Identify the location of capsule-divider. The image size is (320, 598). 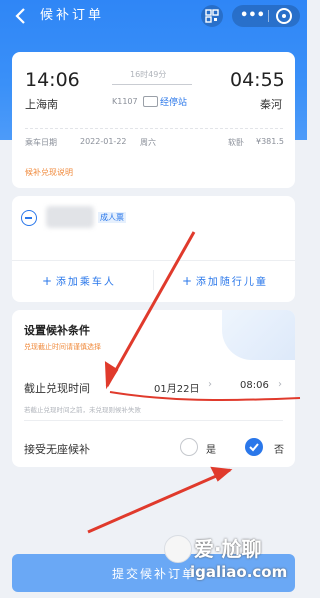
(268, 16).